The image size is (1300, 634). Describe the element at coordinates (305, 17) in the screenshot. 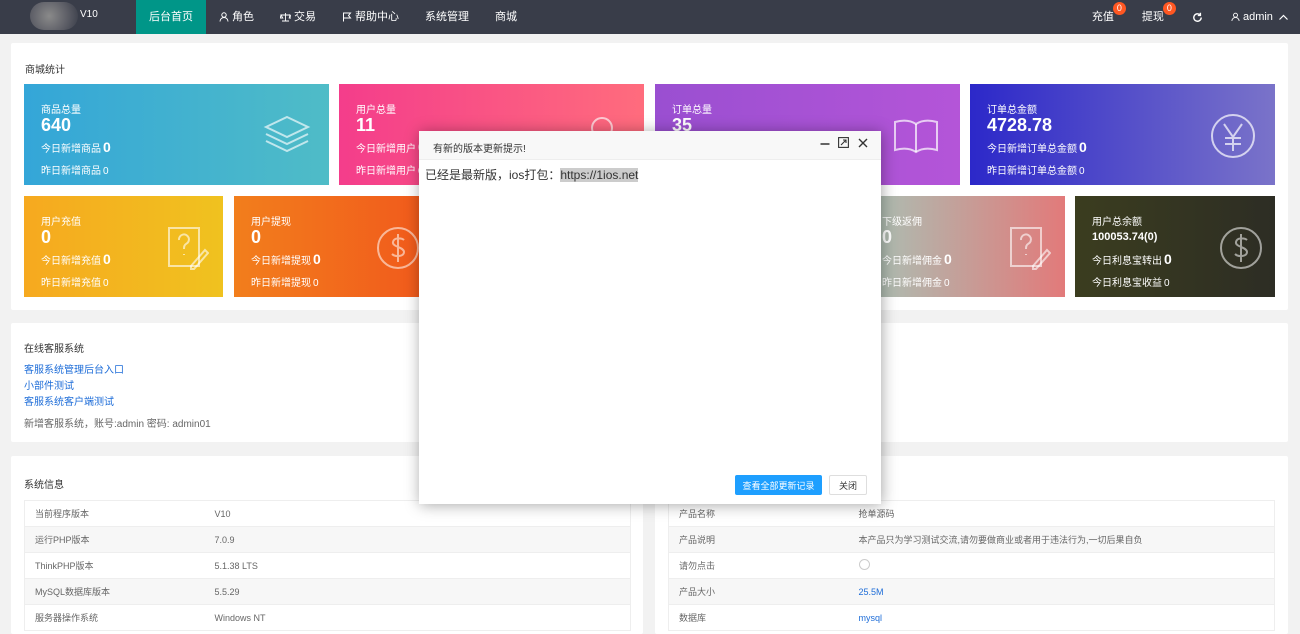

I see `nav-trade-label: 交易` at that location.